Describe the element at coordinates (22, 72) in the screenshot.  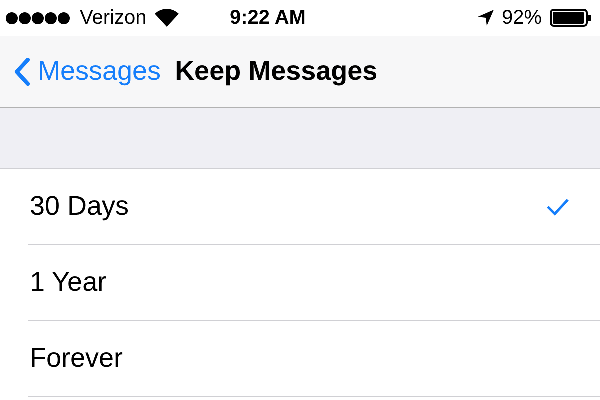
I see `chevron-icon` at that location.